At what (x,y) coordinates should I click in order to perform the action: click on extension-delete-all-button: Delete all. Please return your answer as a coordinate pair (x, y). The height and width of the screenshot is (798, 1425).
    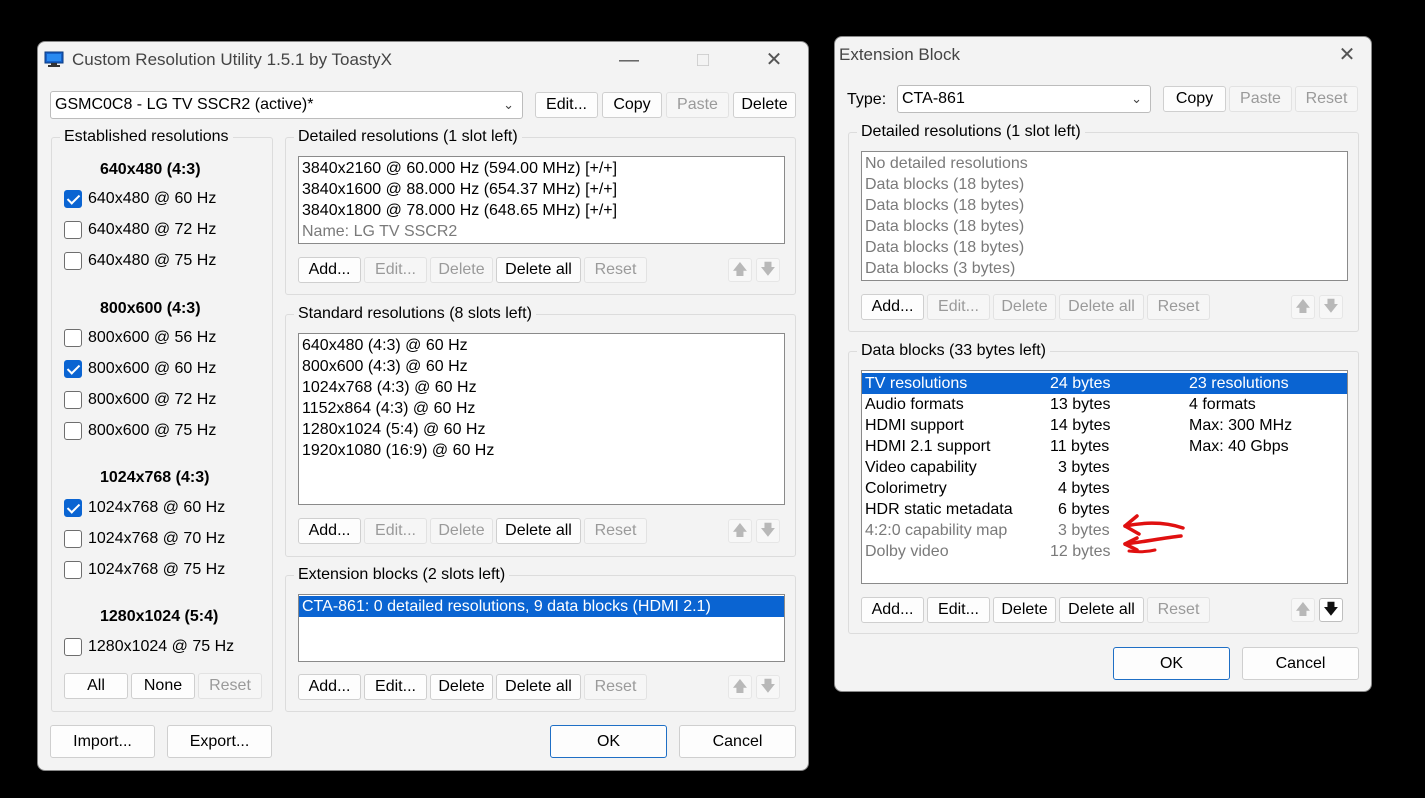
    Looking at the image, I should click on (538, 687).